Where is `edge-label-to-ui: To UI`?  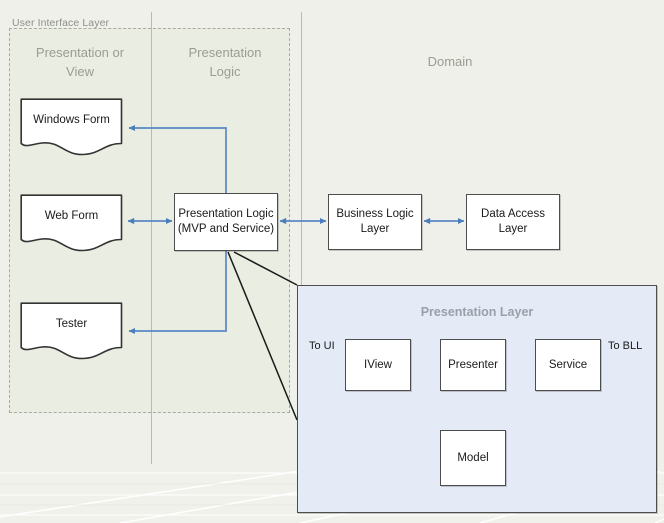 edge-label-to-ui: To UI is located at coordinates (322, 346).